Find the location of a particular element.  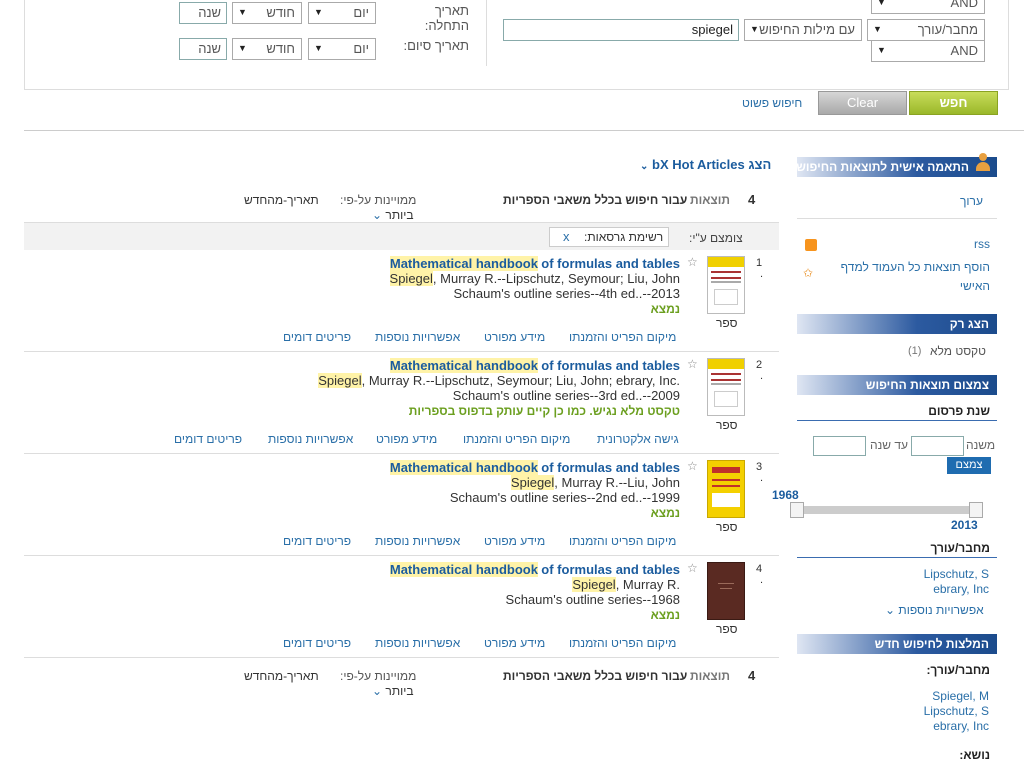

author-facet-item: Lipschutz, S is located at coordinates (944, 574).